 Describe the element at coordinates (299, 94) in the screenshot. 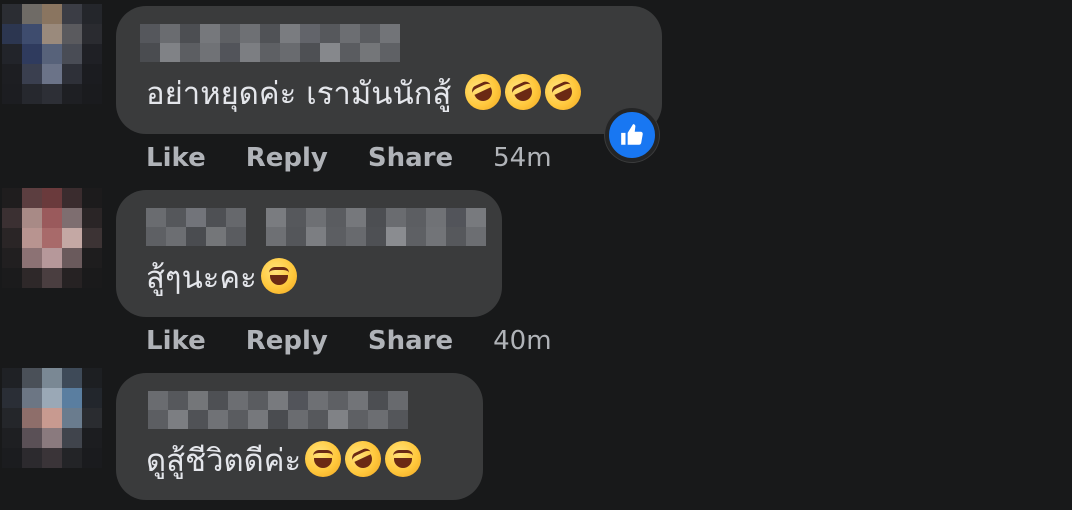

I see `comment-text-content: อย่าหยุดค่ะ เรามันนักสู้` at that location.